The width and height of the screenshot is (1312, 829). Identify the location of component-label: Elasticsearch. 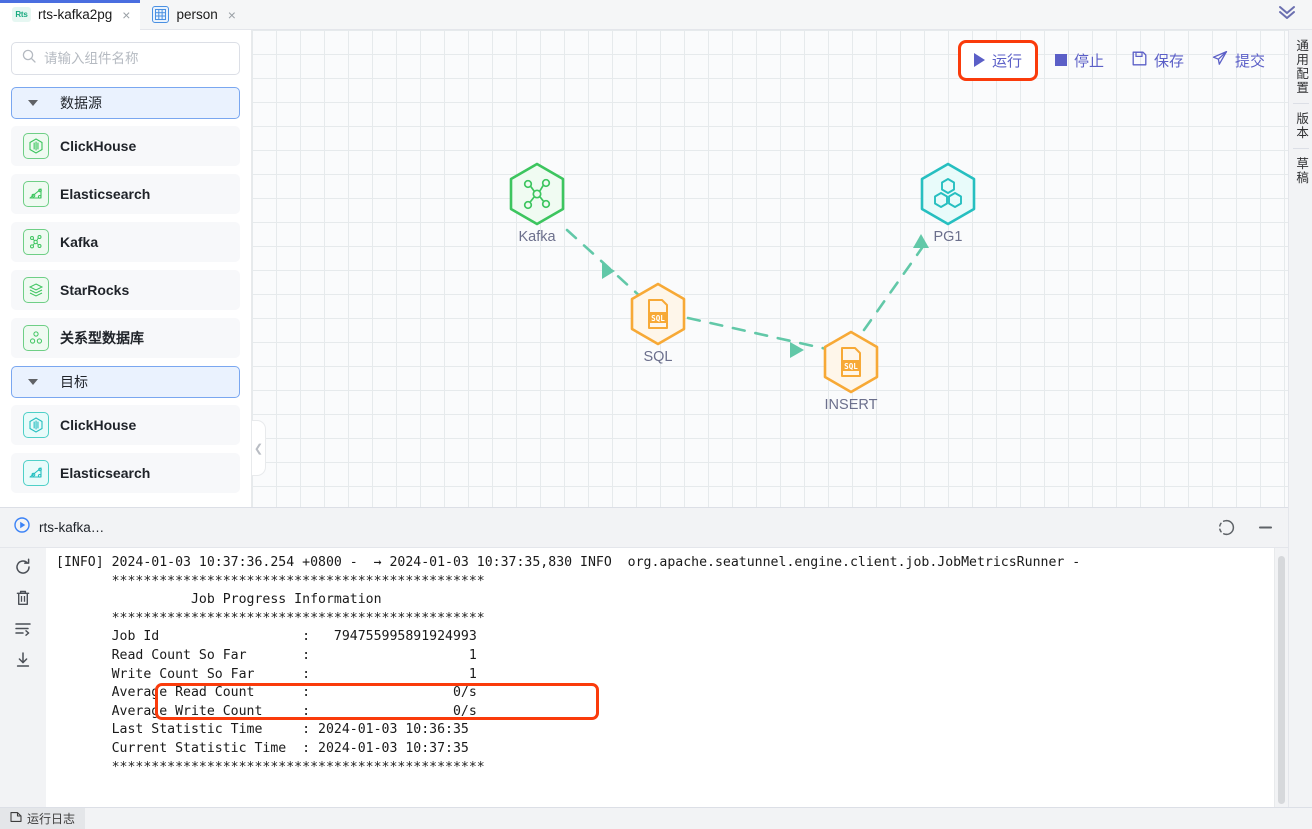
(105, 194).